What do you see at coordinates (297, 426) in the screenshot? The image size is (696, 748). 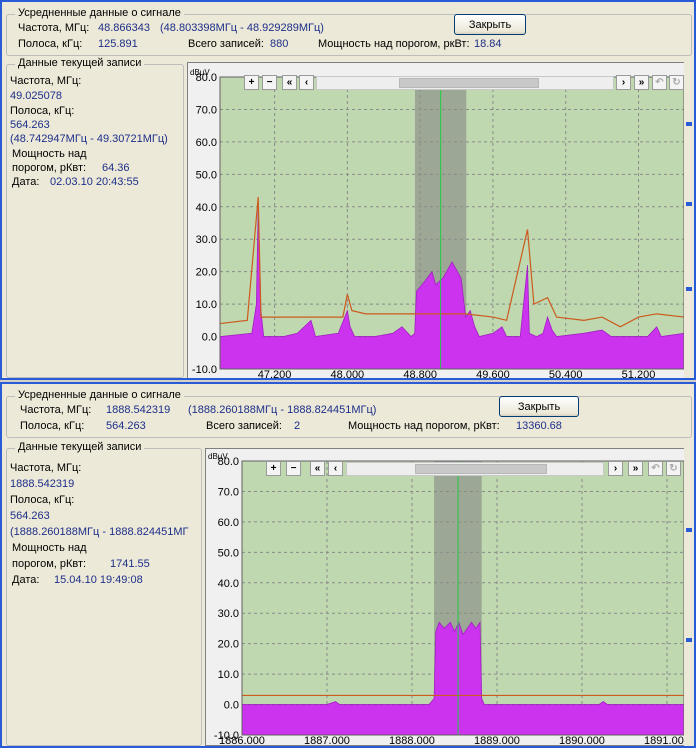 I see `records-value: 2` at bounding box center [297, 426].